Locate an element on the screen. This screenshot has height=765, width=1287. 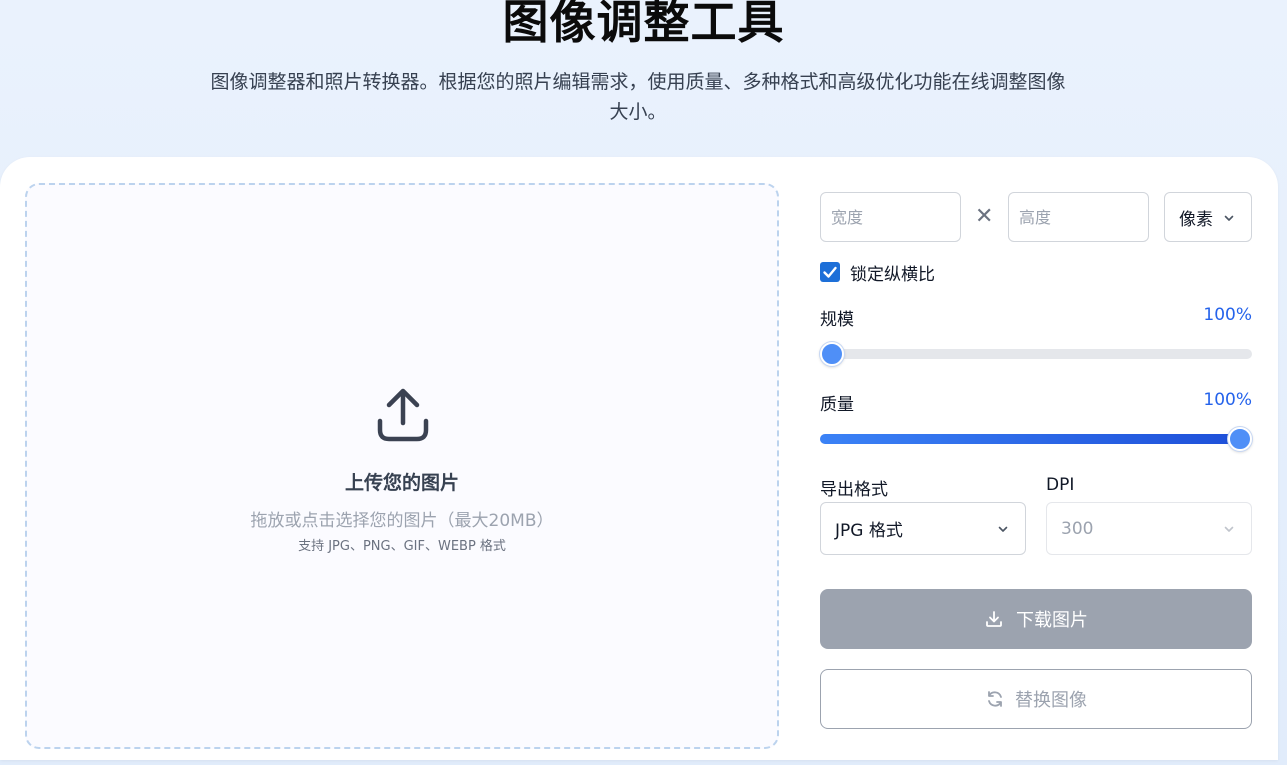
scale-label: 规模 is located at coordinates (837, 320).